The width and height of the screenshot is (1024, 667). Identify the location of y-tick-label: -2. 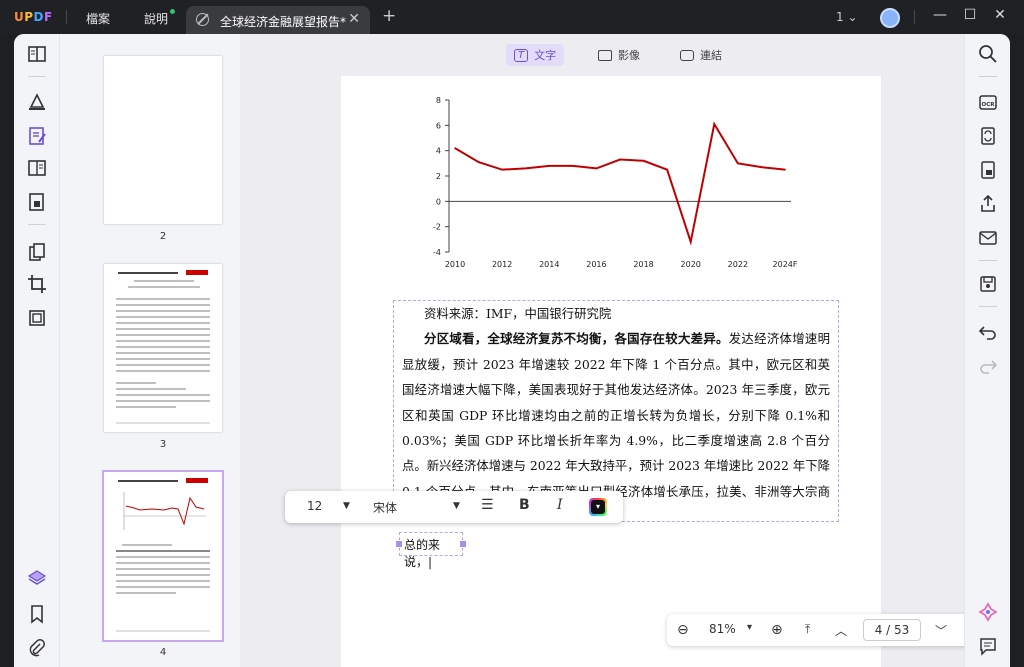
(437, 227).